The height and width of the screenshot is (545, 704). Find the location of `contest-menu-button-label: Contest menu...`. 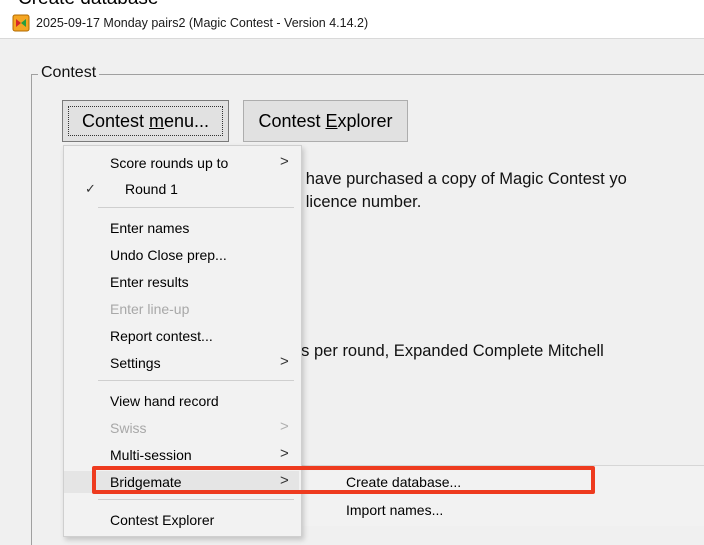

contest-menu-button-label: Contest menu... is located at coordinates (145, 121).